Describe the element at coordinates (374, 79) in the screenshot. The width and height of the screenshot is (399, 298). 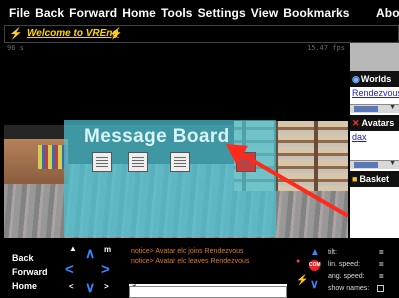
I see `worlds-header: ◉ Worlds` at that location.